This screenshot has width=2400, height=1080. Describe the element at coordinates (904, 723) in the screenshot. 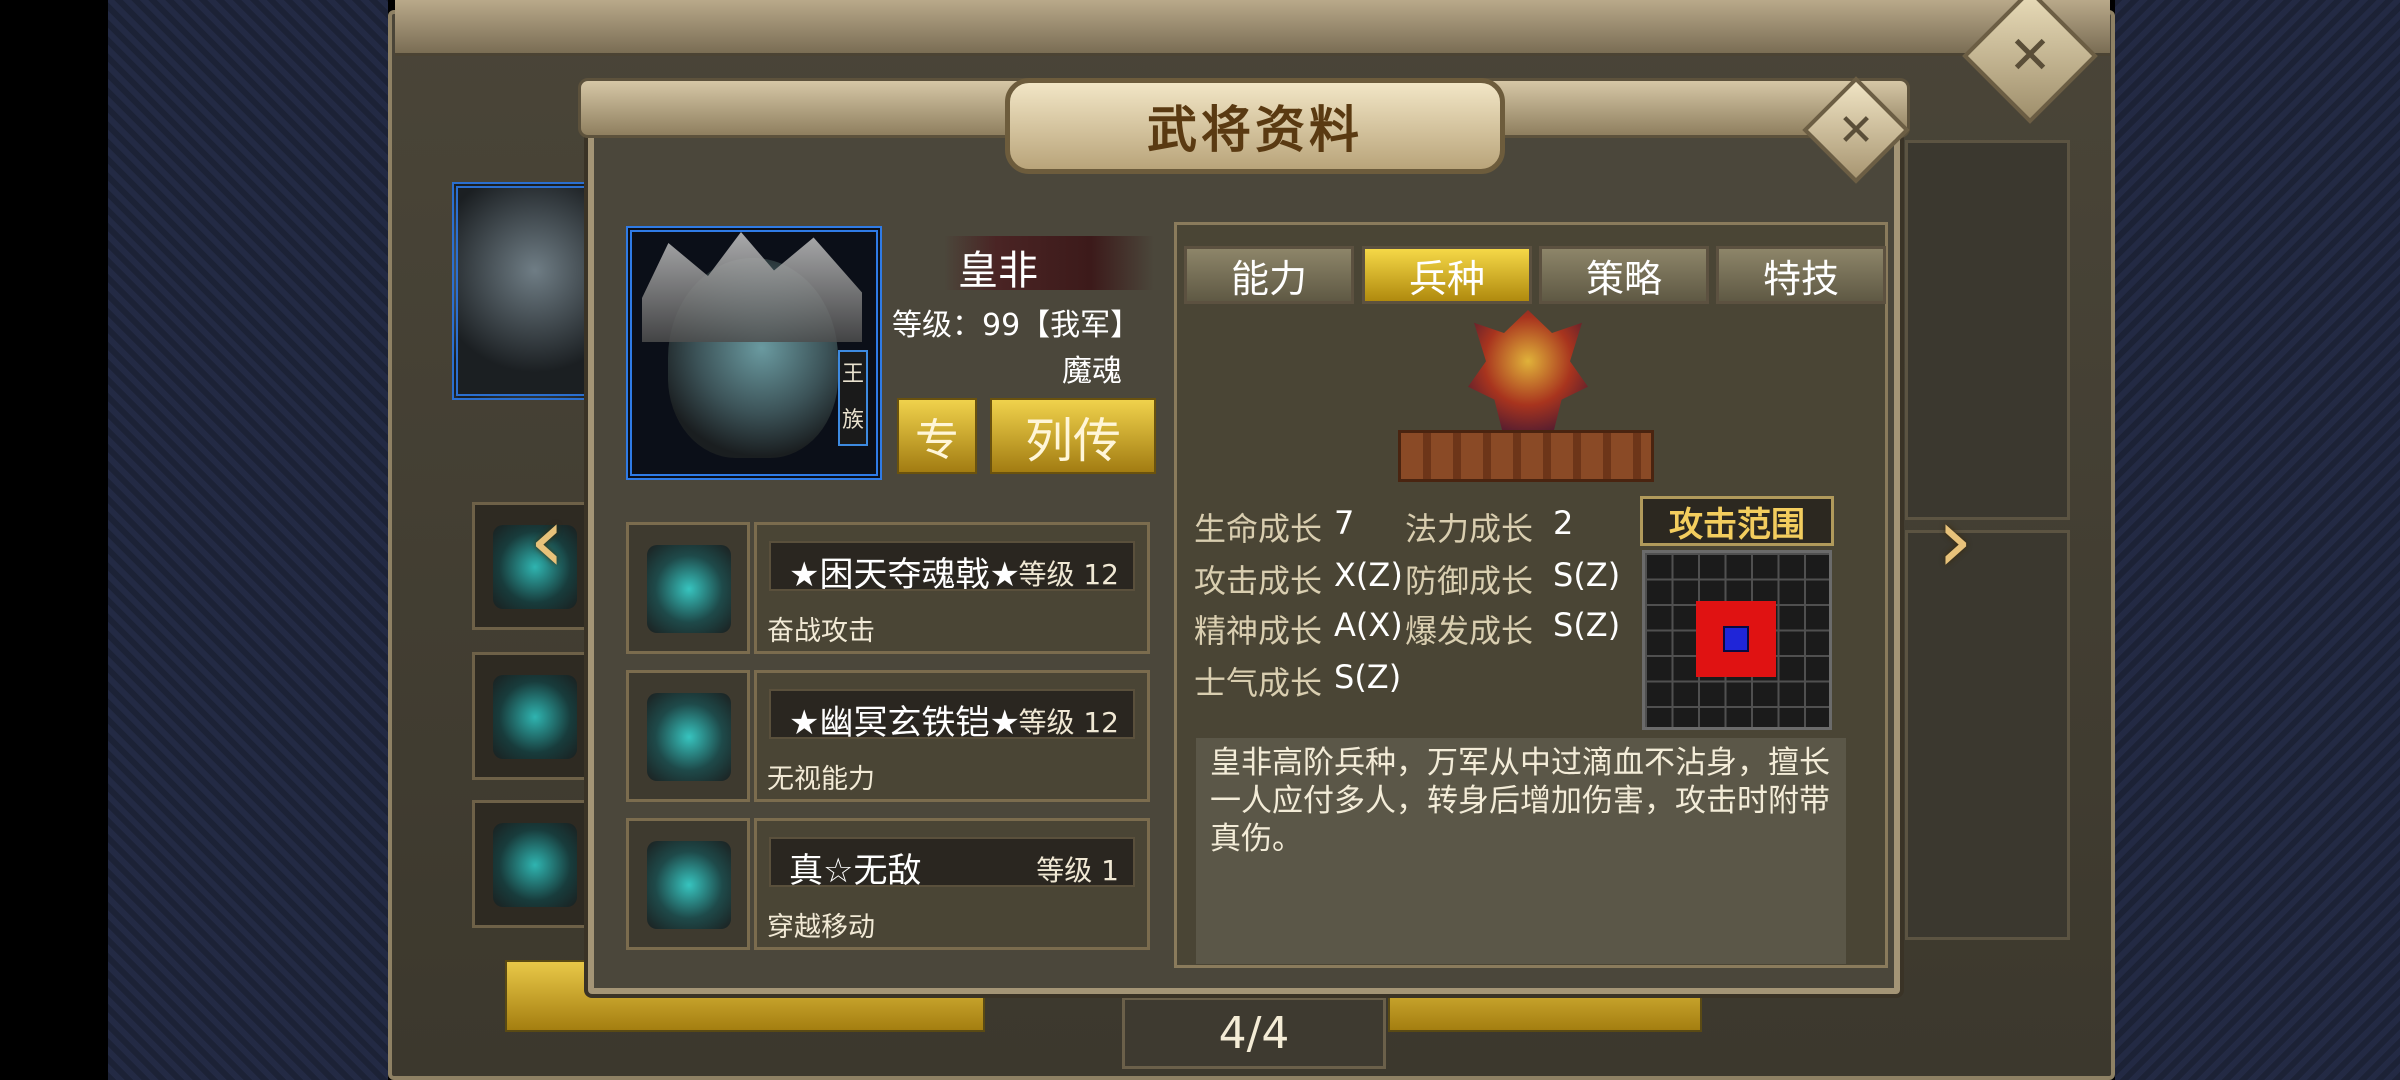

I see `skill-name: ★幽冥玄铁铠★` at that location.